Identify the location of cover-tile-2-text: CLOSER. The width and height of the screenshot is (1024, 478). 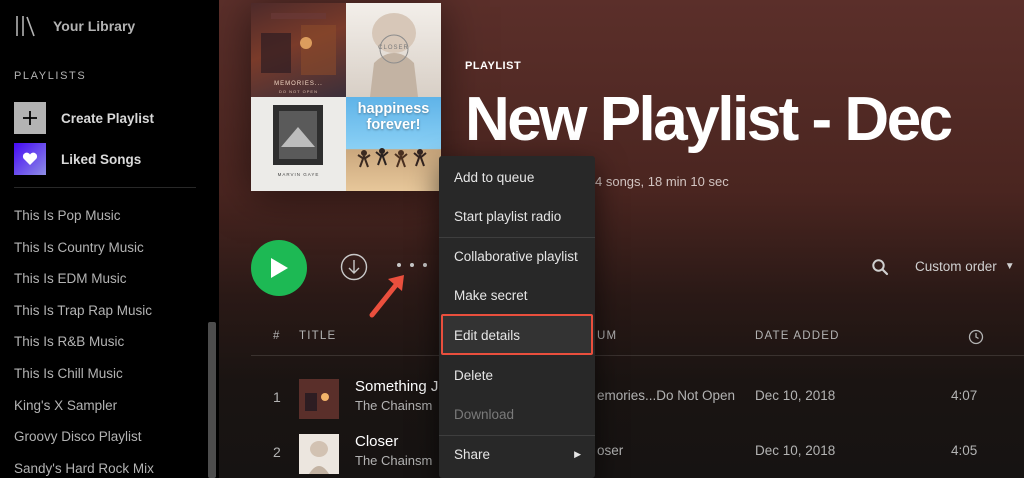
(393, 48).